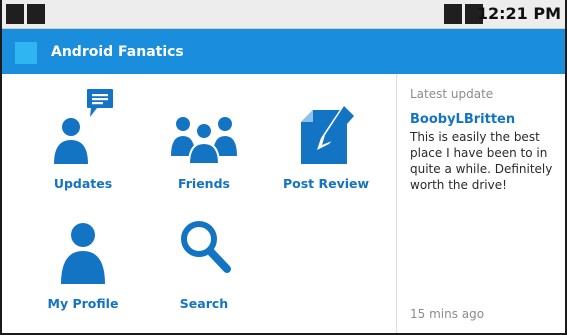 This screenshot has height=335, width=567. Describe the element at coordinates (83, 303) in the screenshot. I see `my-profile-label: My Profile` at that location.